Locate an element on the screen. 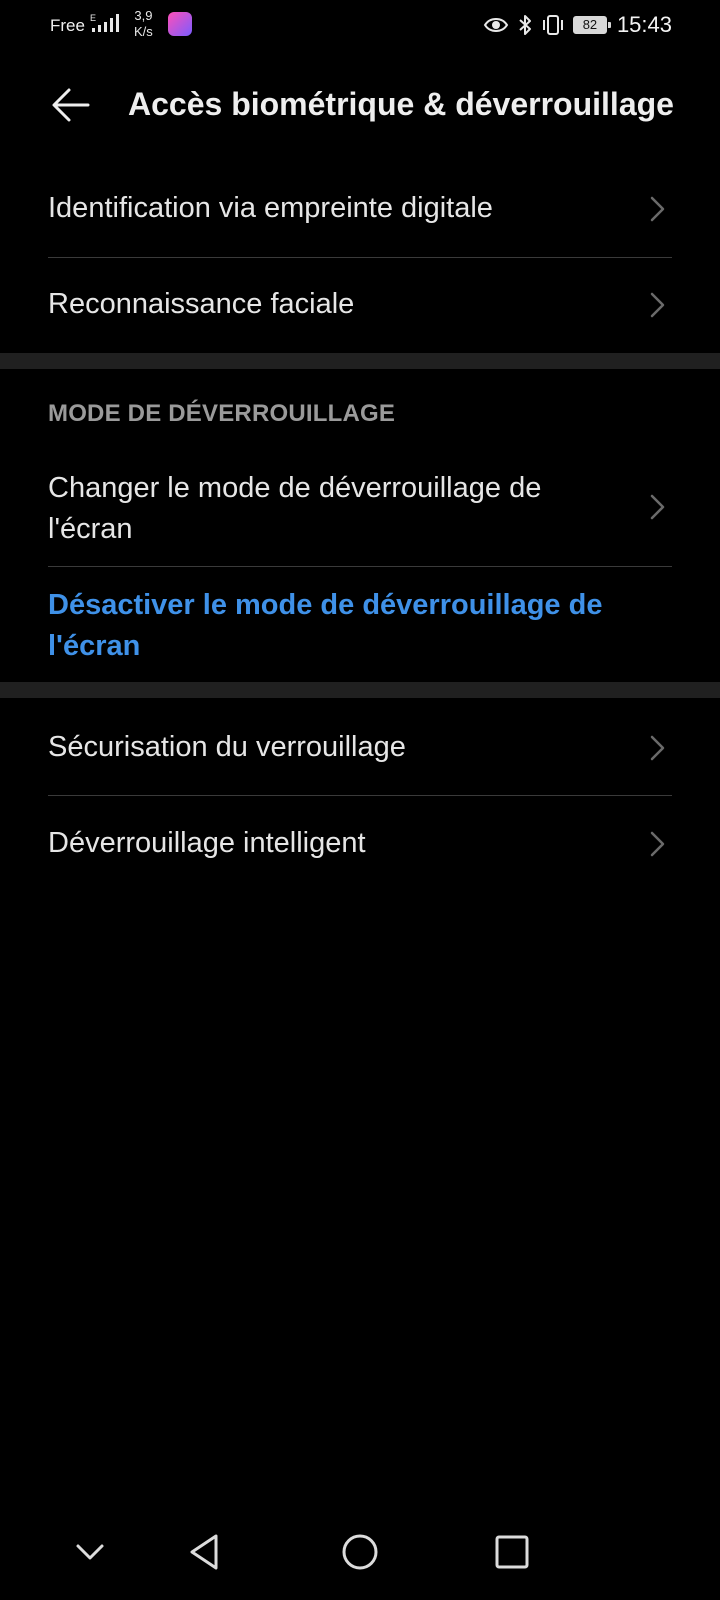  status-bar: Free E 3,9 K/s 82 15:43 is located at coordinates (360, 25).